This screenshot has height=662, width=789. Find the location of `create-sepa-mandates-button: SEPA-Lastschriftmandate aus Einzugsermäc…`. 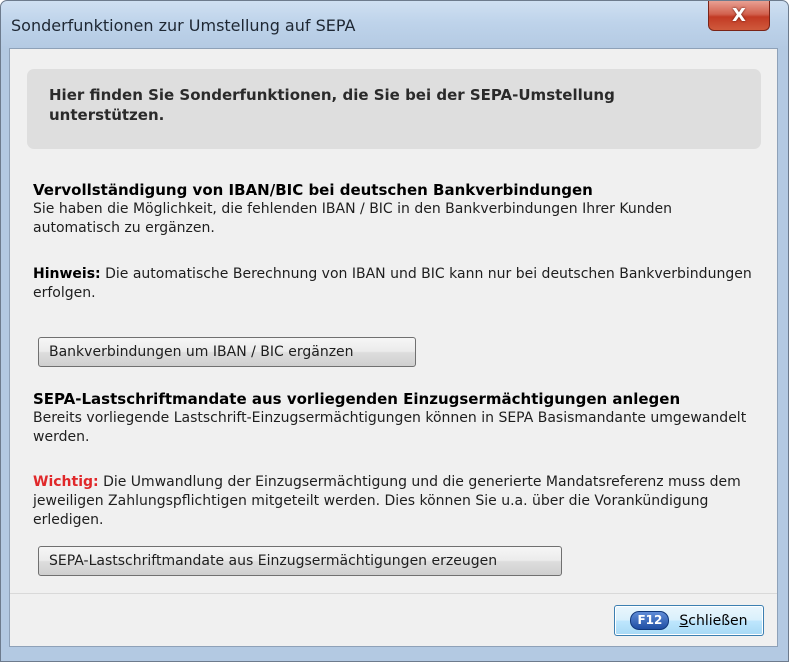

create-sepa-mandates-button: SEPA-Lastschriftmandate aus Einzugsermäc… is located at coordinates (300, 561).